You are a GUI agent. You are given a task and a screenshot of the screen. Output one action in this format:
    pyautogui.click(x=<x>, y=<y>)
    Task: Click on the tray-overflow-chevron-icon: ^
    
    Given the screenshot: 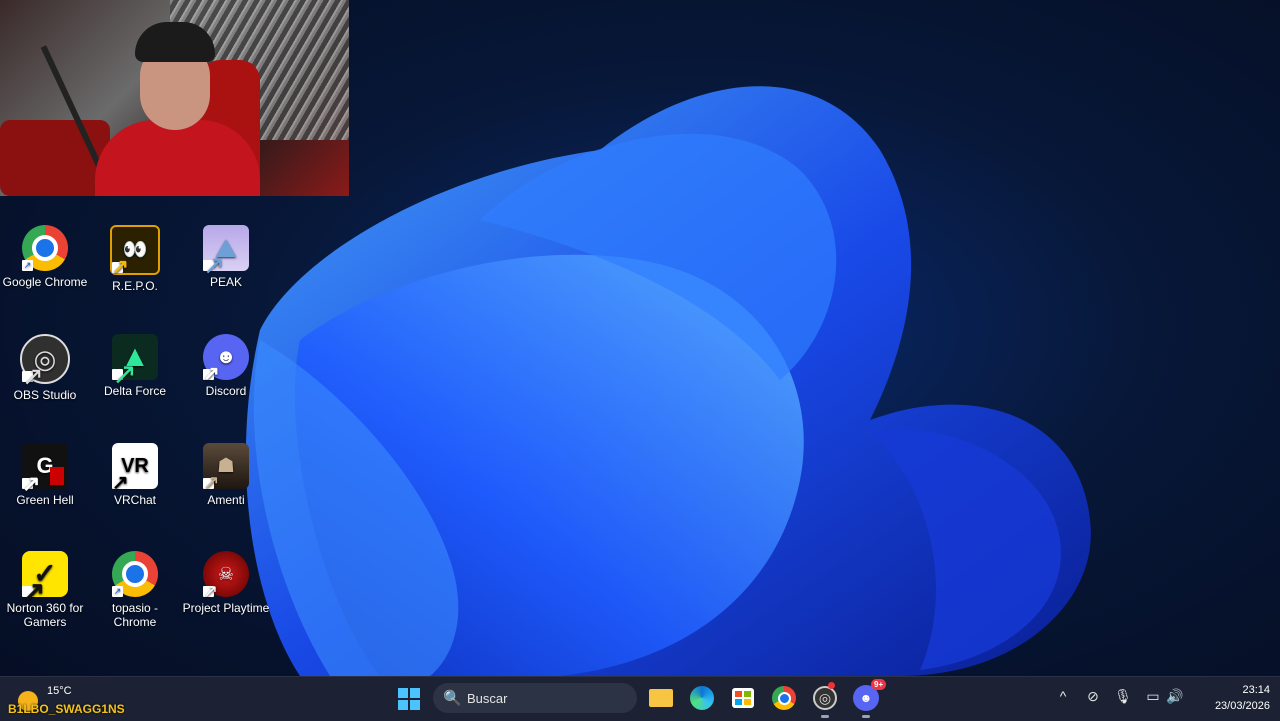 What is the action you would take?
    pyautogui.click(x=1063, y=696)
    